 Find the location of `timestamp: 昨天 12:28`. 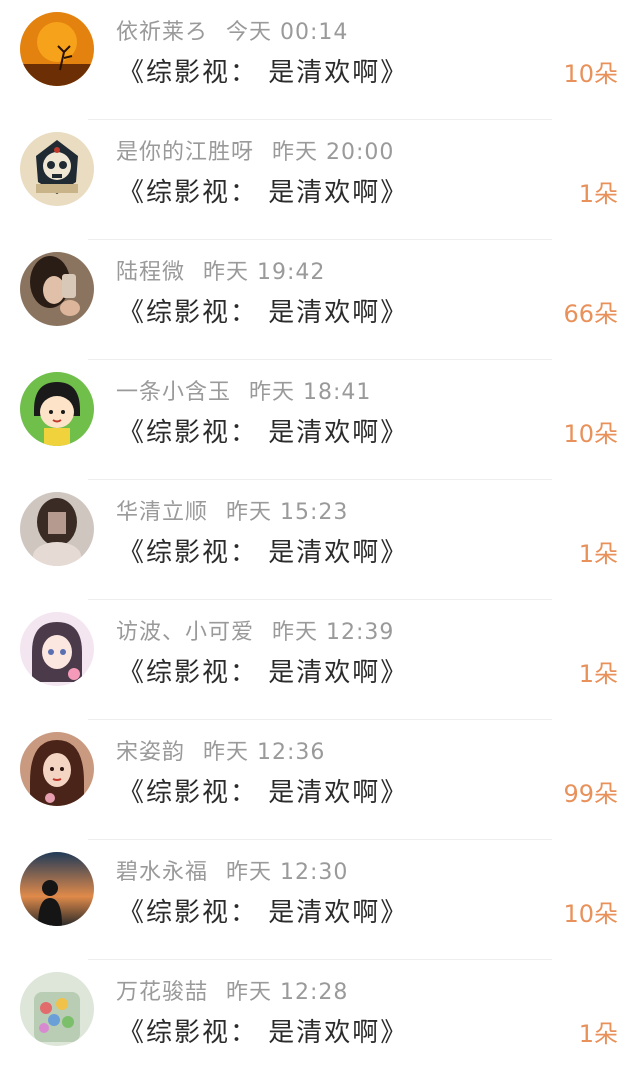

timestamp: 昨天 12:28 is located at coordinates (287, 992).